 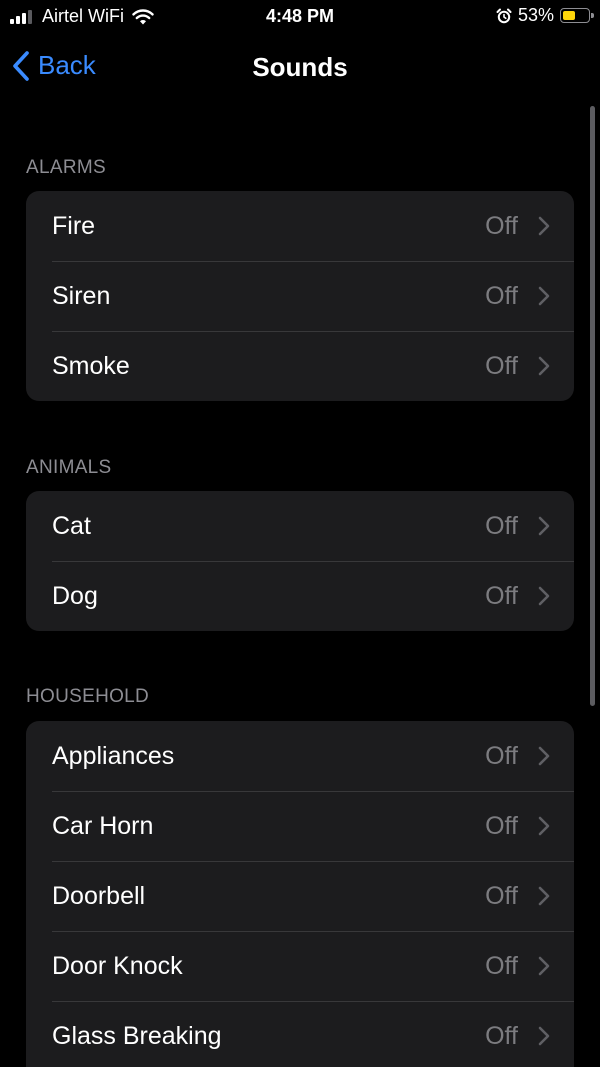 What do you see at coordinates (137, 1035) in the screenshot?
I see `row-label: Glass Breaking` at bounding box center [137, 1035].